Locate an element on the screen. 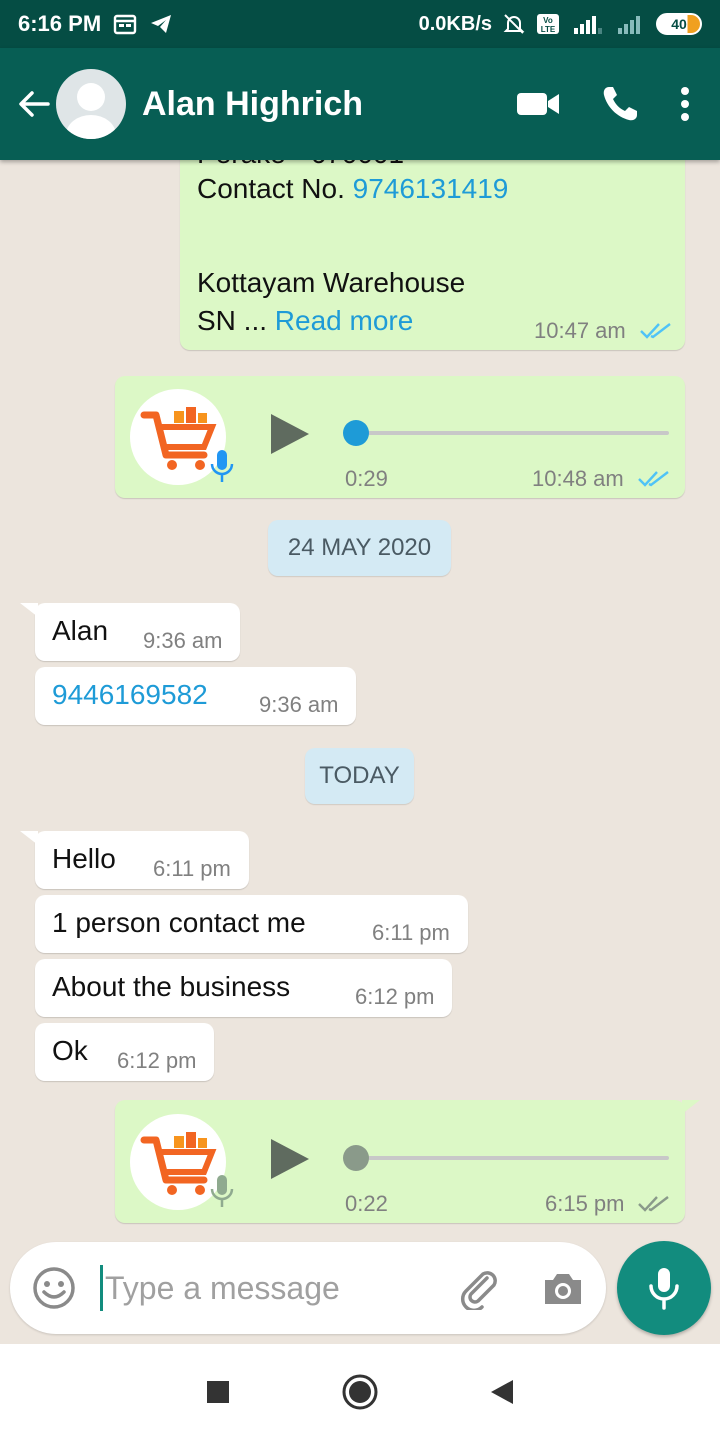 This screenshot has height=1440, width=720. recents-button-icon is located at coordinates (218, 1392).